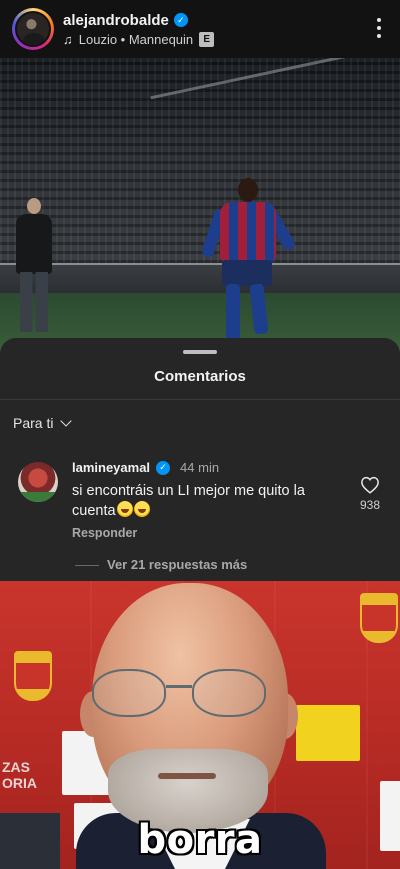 This screenshot has width=400, height=869. I want to click on audio-label: Louzio • Mannequin, so click(136, 39).